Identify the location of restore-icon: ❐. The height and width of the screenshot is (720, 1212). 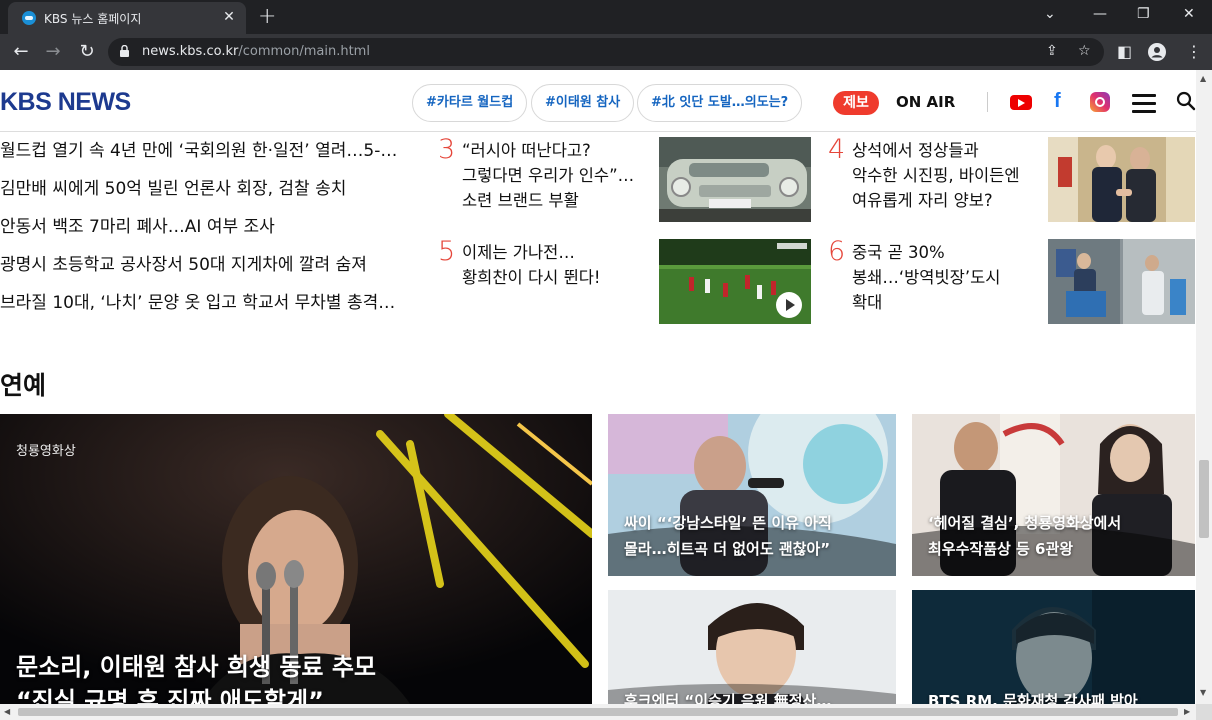
(1143, 14).